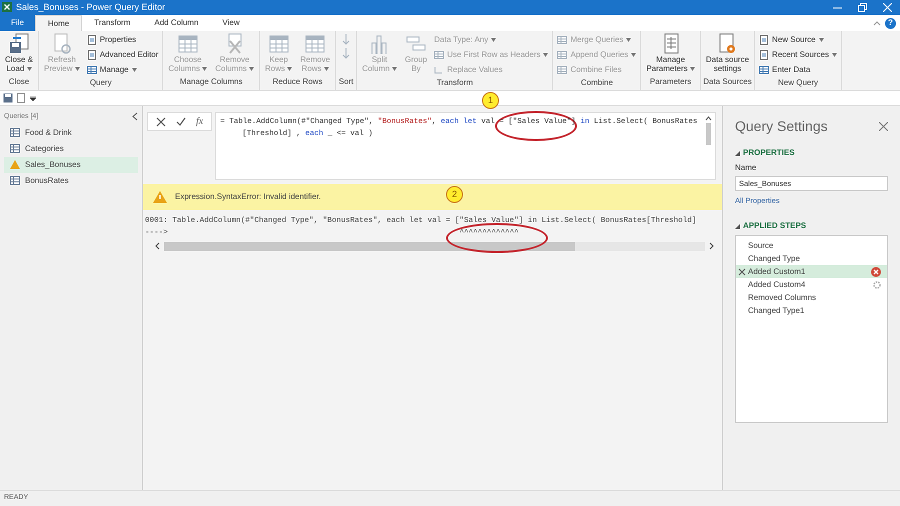 The width and height of the screenshot is (900, 506). What do you see at coordinates (346, 82) in the screenshot?
I see `group-label: Sort` at bounding box center [346, 82].